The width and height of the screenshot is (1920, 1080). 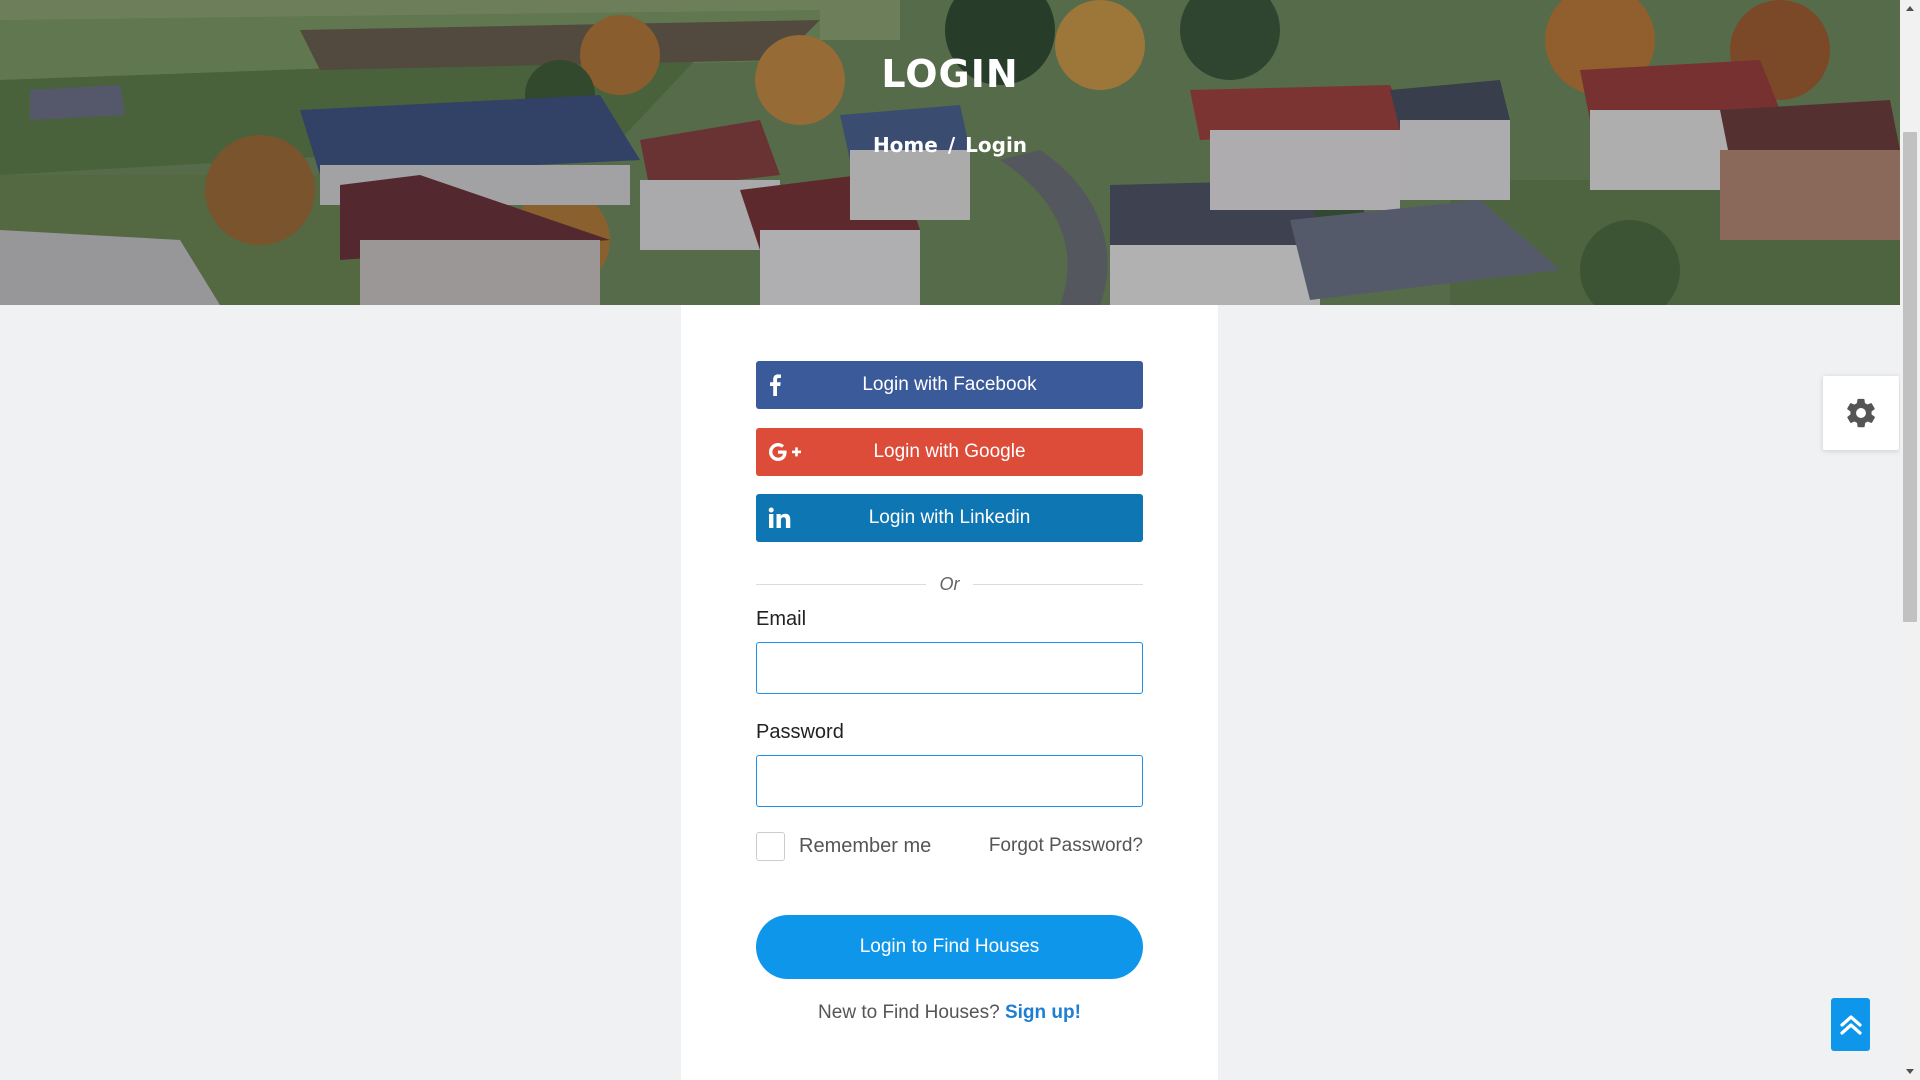 I want to click on breadcrumb-current: Login, so click(x=996, y=145).